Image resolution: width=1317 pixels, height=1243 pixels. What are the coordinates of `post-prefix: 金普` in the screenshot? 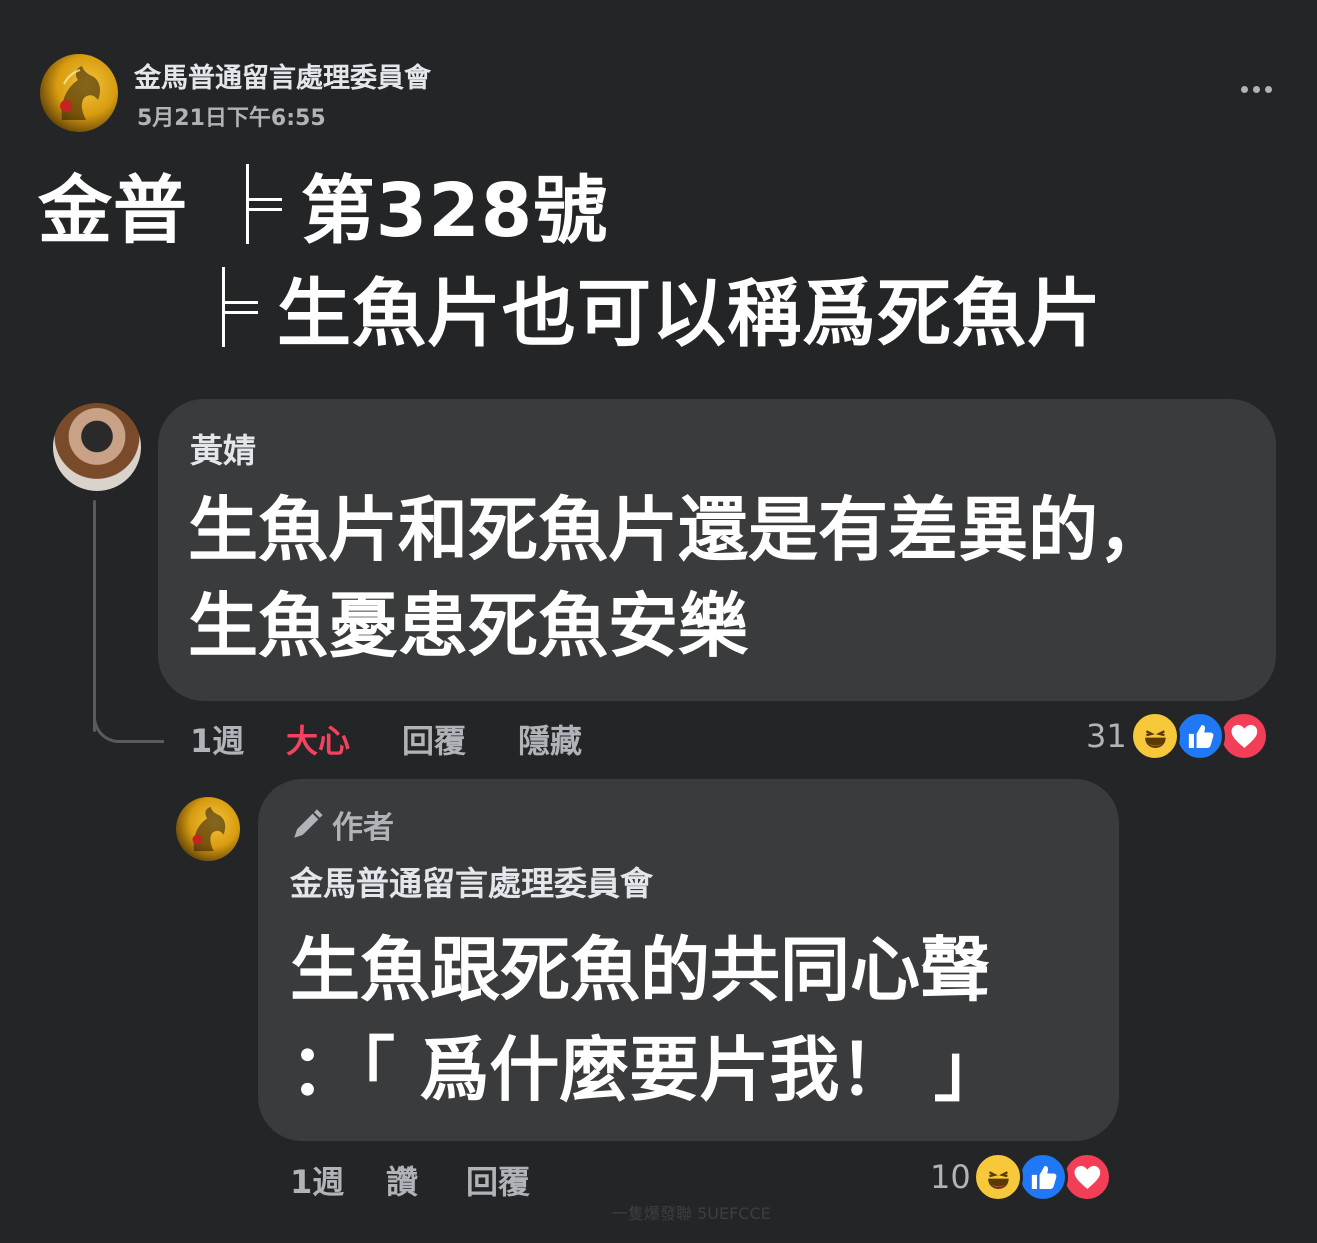 It's located at (113, 211).